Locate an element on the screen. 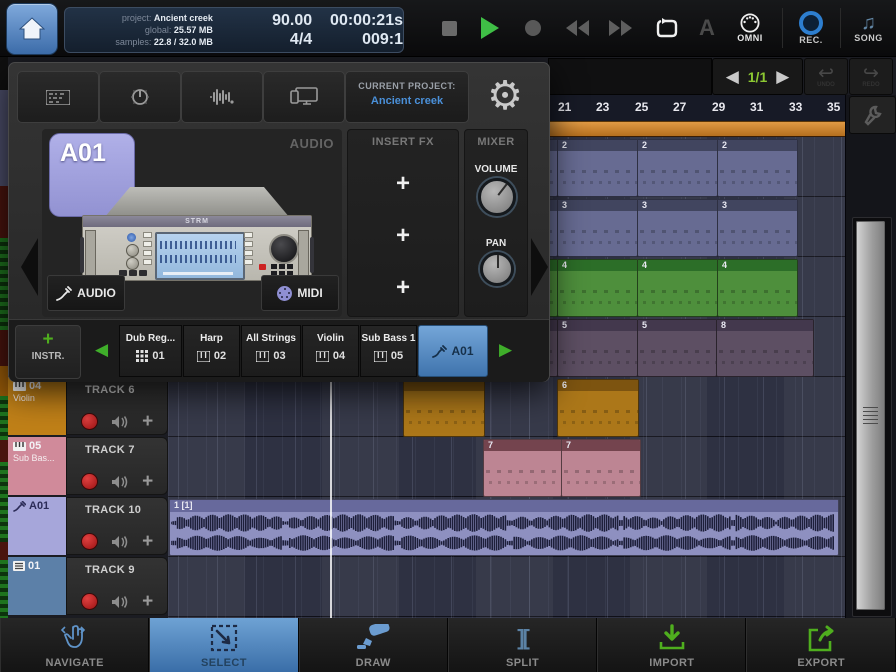 Image resolution: width=896 pixels, height=672 pixels. instruments-scroll-left: ◀ is located at coordinates (101, 350).